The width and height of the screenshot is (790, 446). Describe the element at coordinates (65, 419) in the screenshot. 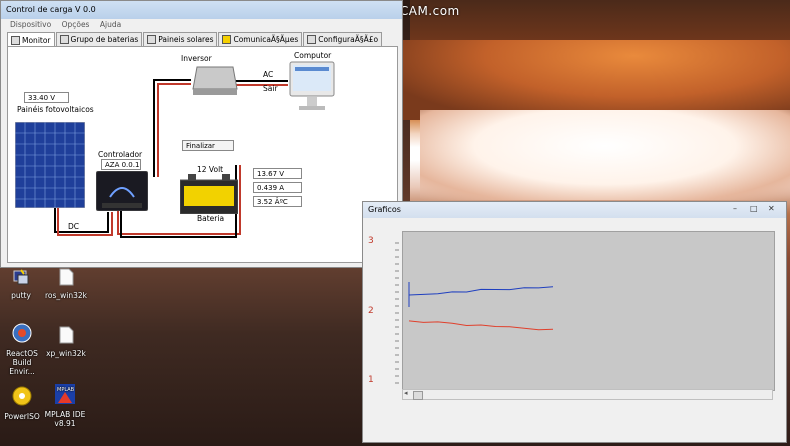

I see `desktop-icon-label: MPLAB IDE v8.91` at that location.